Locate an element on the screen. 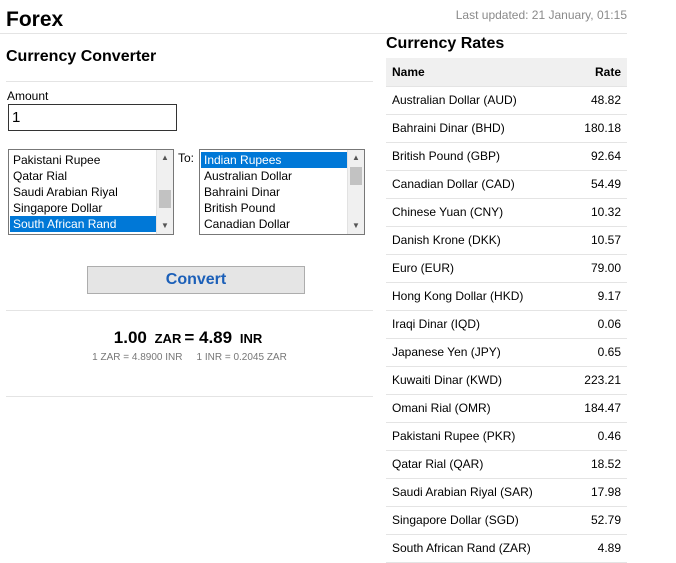 The height and width of the screenshot is (563, 676). list-option: Canadian Dollar is located at coordinates (274, 224).